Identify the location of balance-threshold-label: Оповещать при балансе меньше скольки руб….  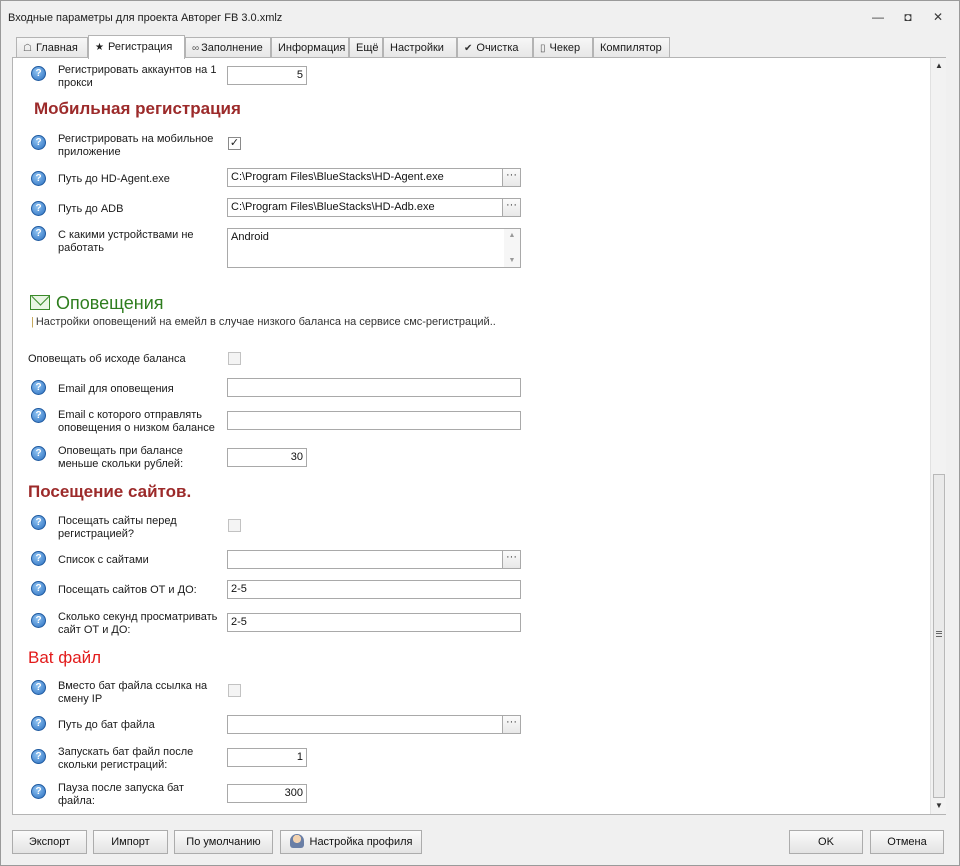
(121, 457).